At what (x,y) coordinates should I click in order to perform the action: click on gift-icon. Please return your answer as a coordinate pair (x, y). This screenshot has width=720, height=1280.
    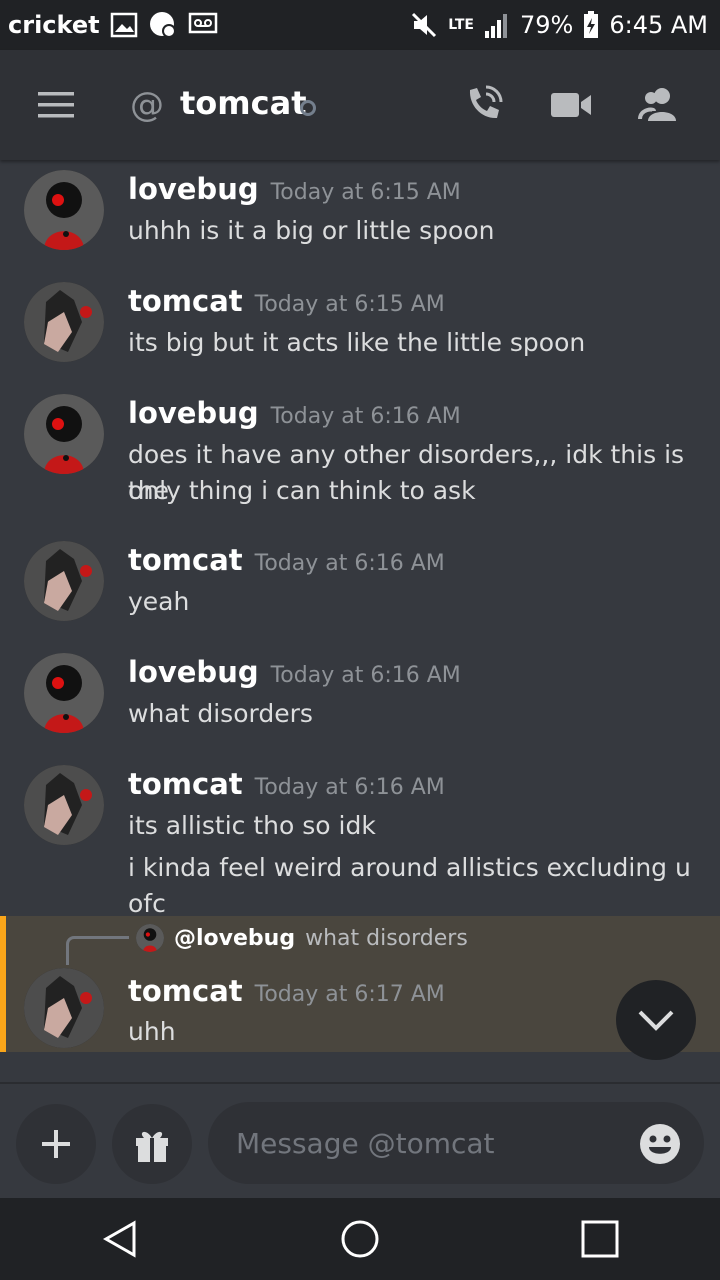
    Looking at the image, I should click on (152, 1146).